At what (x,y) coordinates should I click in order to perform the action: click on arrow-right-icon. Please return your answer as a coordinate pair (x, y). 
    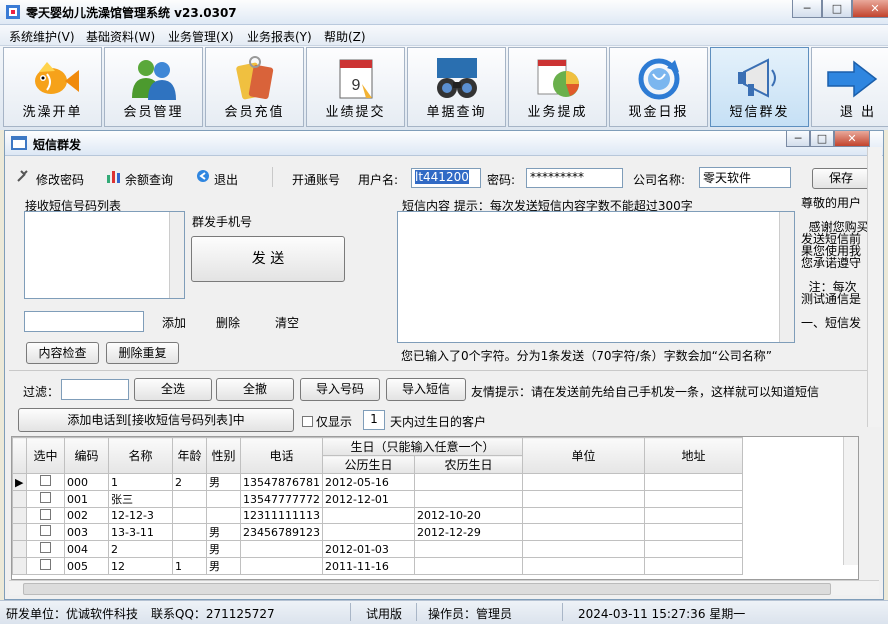
    Looking at the image, I should click on (852, 79).